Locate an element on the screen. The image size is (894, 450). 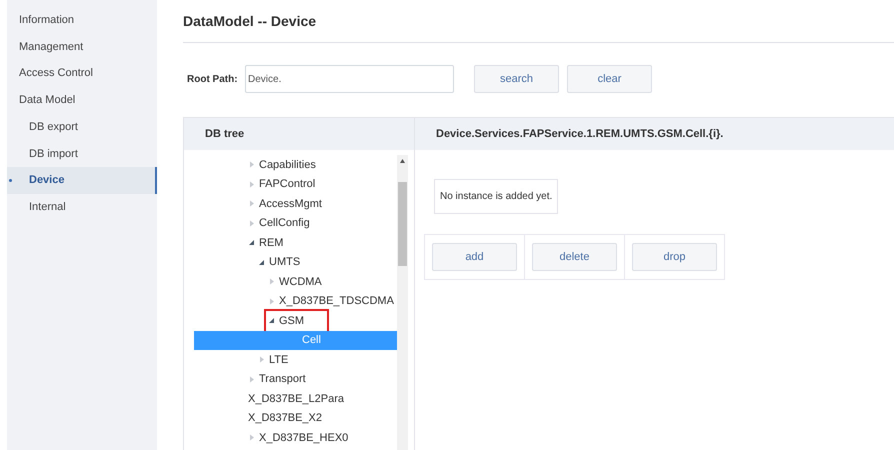
tree-node: UMTS is located at coordinates (295, 262).